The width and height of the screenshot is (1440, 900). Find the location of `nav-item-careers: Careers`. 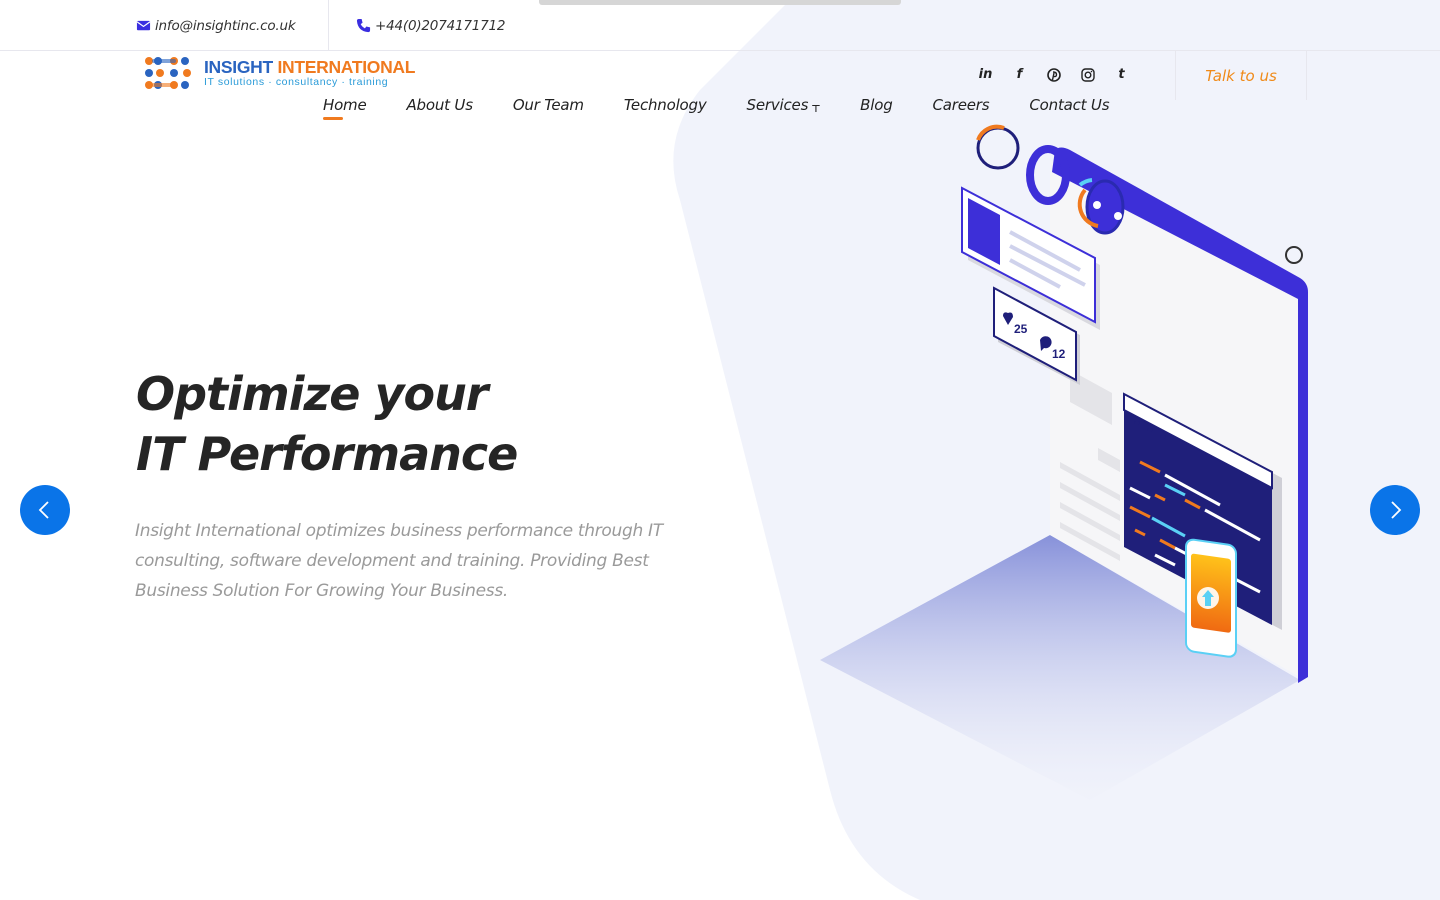

nav-item-careers: Careers is located at coordinates (961, 105).